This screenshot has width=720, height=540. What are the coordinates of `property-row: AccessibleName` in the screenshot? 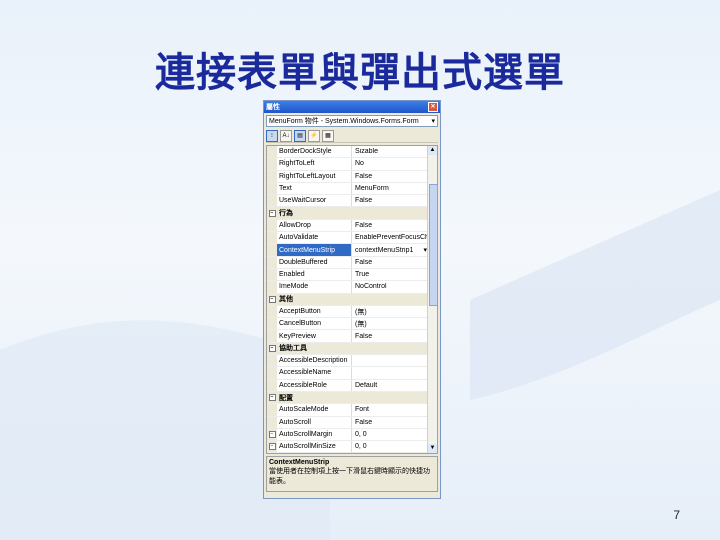 It's located at (352, 373).